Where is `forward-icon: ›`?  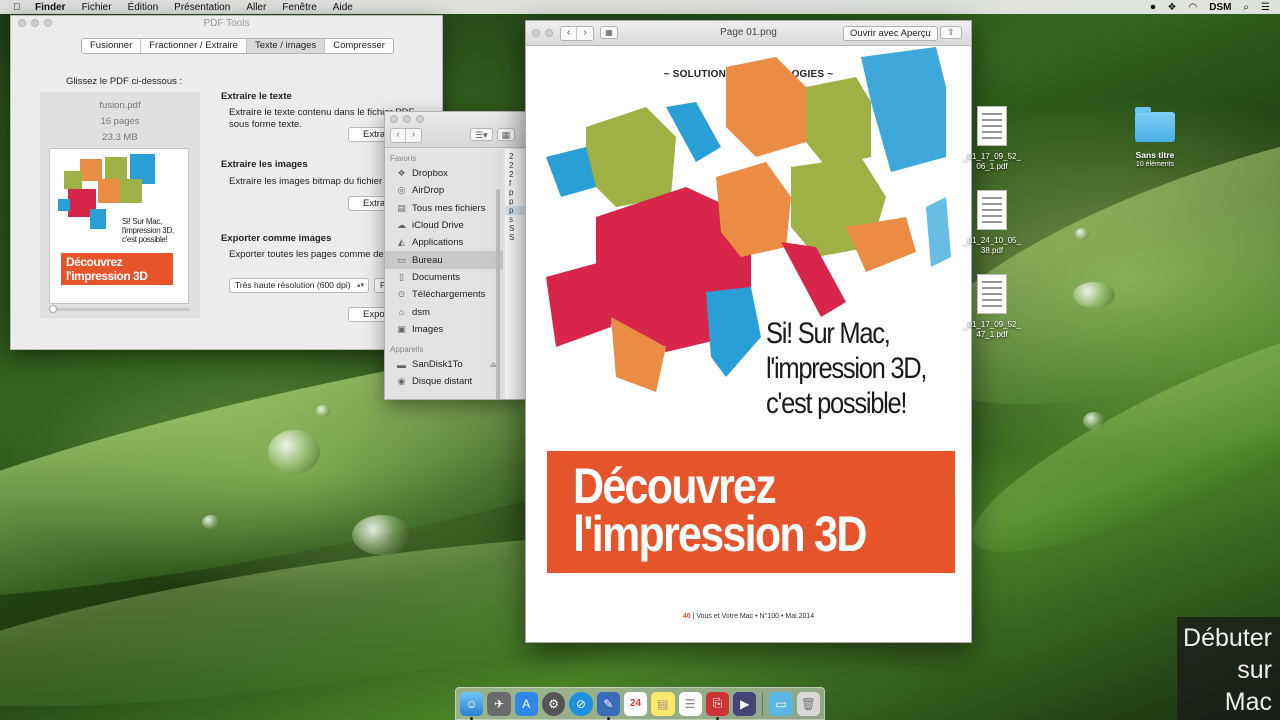 forward-icon: › is located at coordinates (413, 135).